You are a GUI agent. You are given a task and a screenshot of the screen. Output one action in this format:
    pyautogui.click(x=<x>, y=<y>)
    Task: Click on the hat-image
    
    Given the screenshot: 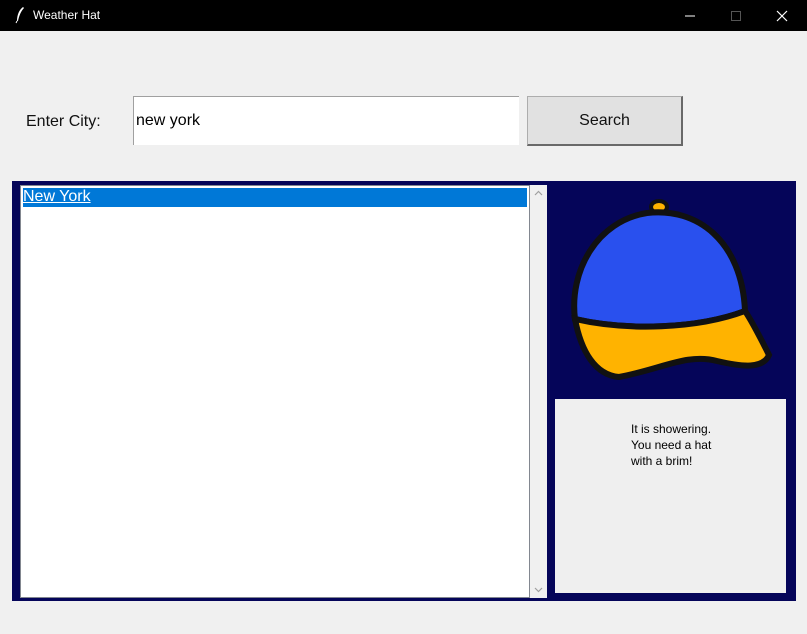 What is the action you would take?
    pyautogui.click(x=672, y=290)
    